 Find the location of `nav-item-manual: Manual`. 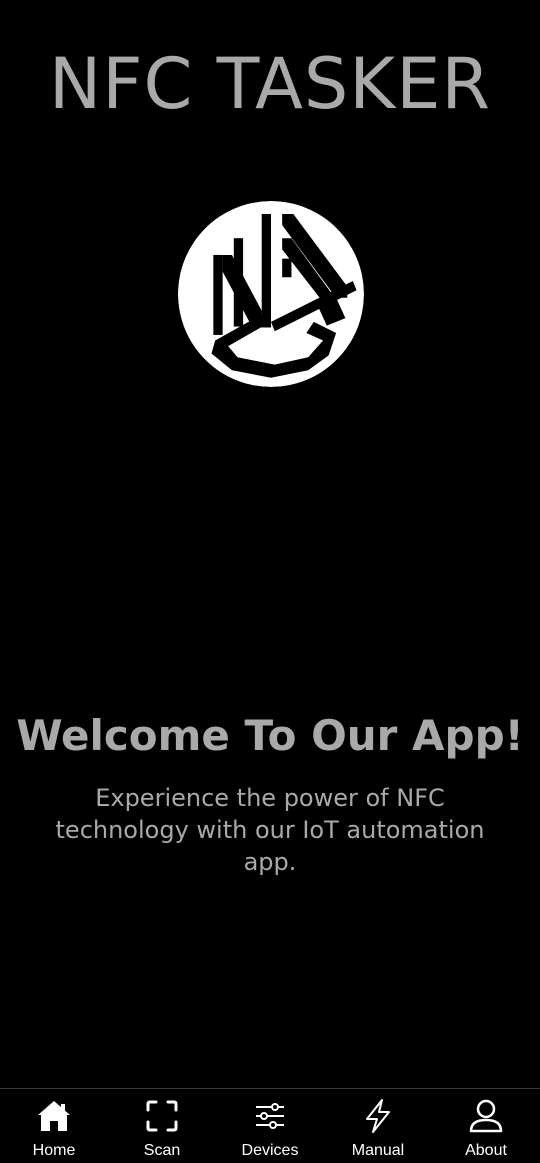

nav-item-manual: Manual is located at coordinates (378, 1126).